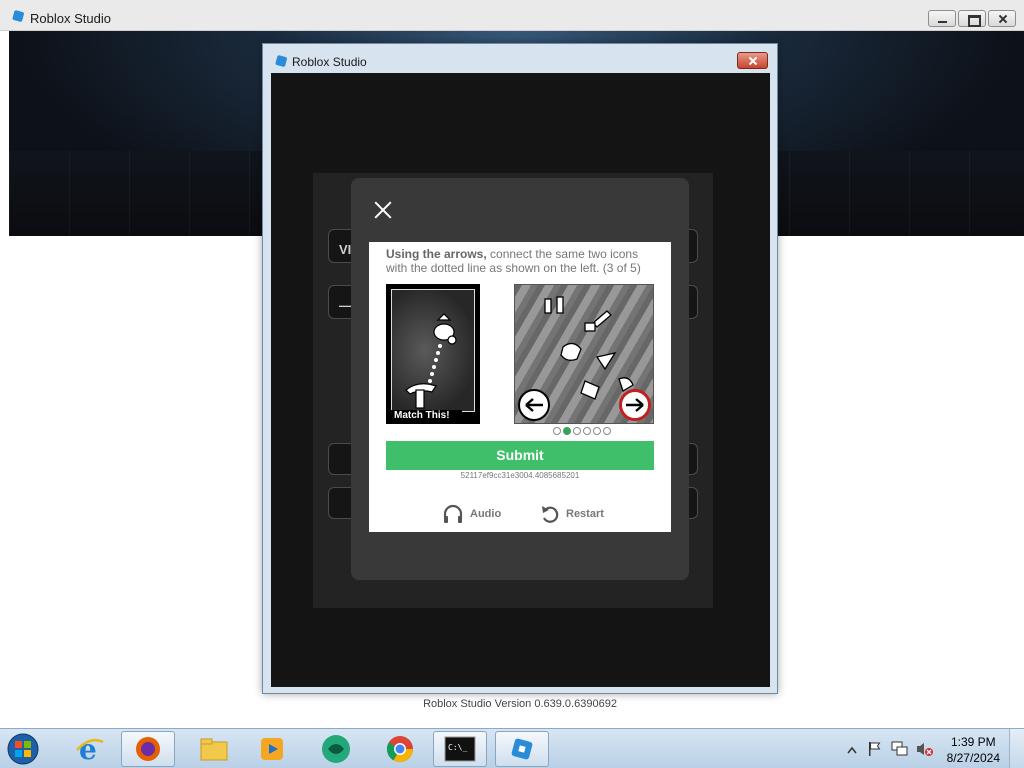 This screenshot has height=768, width=1024. I want to click on taskbar-clock: 1:39 PM 8/27/2024, so click(973, 750).